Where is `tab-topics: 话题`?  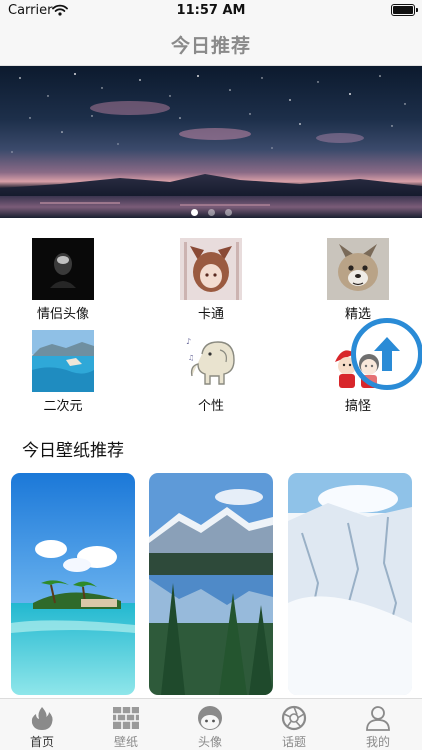 tab-topics: 话题 is located at coordinates (294, 724).